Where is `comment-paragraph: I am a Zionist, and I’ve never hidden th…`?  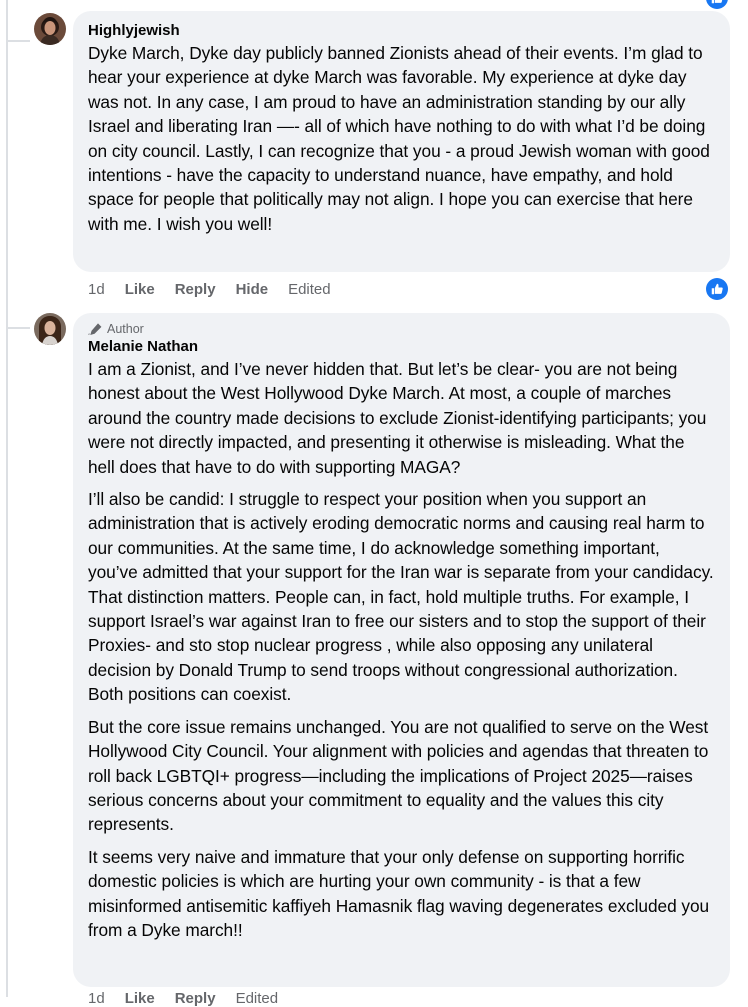
comment-paragraph: I am a Zionist, and I’ve never hidden th… is located at coordinates (401, 418).